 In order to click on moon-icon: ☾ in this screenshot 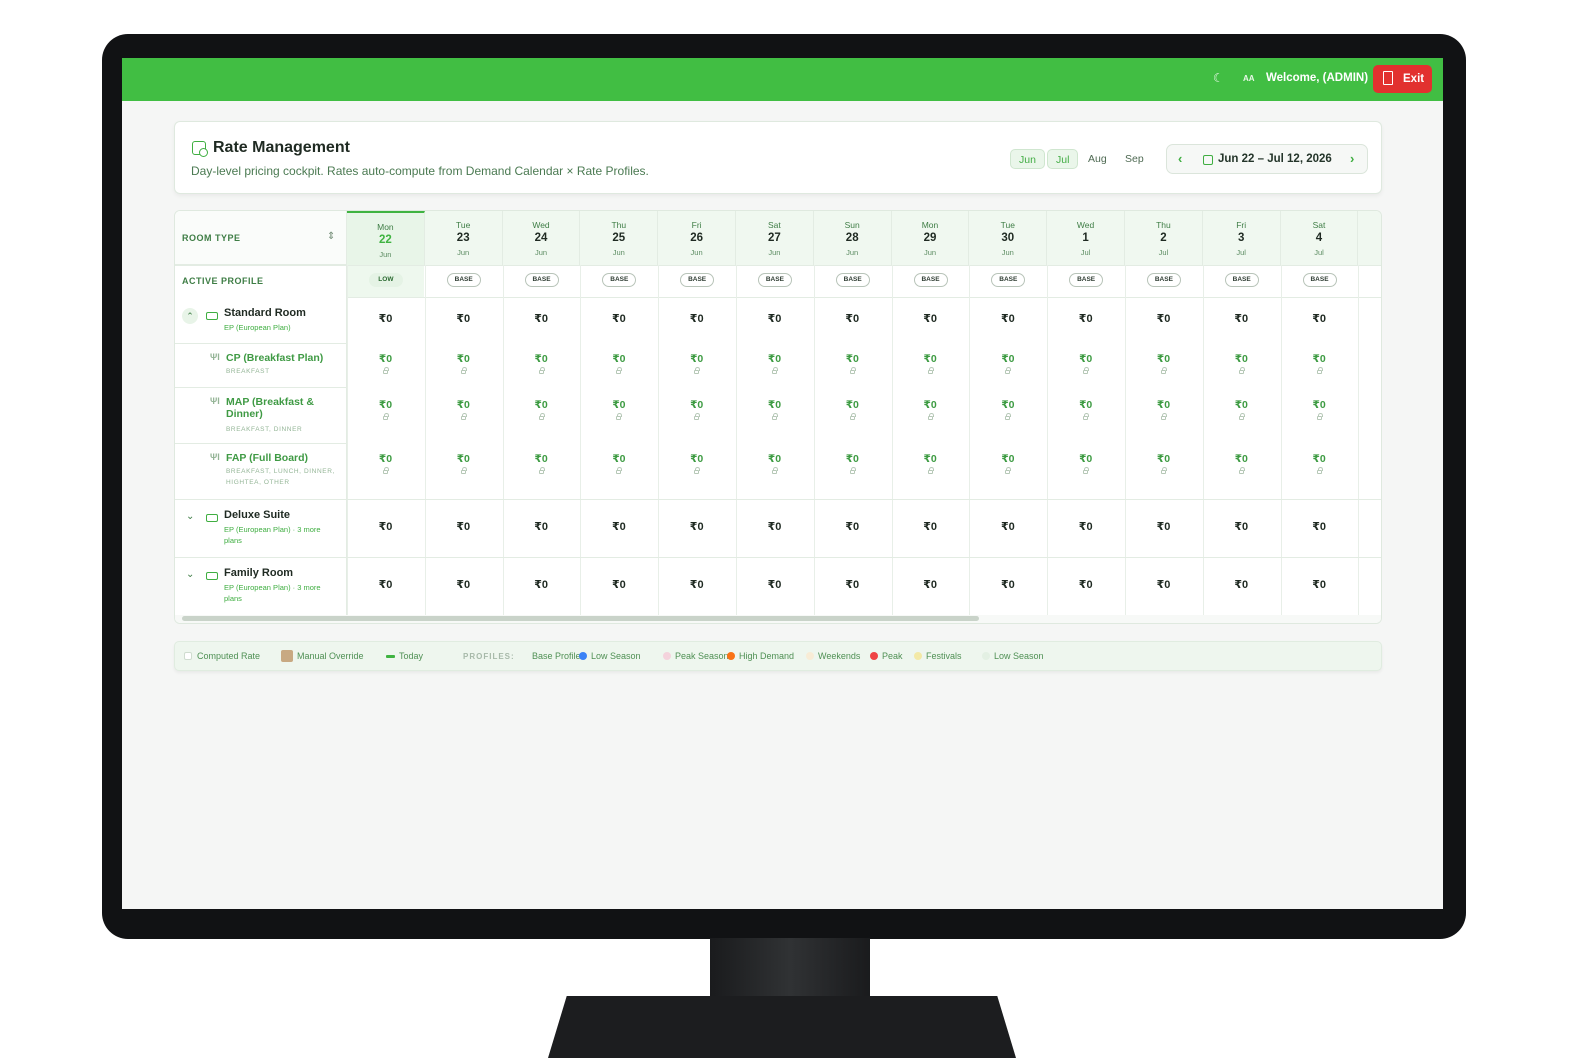, I will do `click(1218, 78)`.